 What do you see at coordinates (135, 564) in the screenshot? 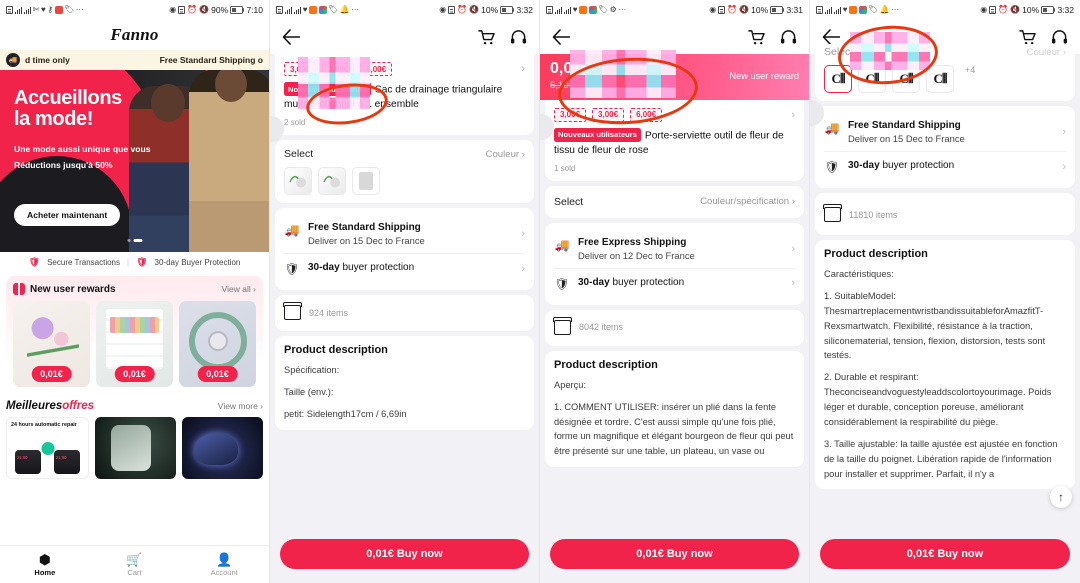
I see `tab-cart: 🛒 Cart` at bounding box center [135, 564].